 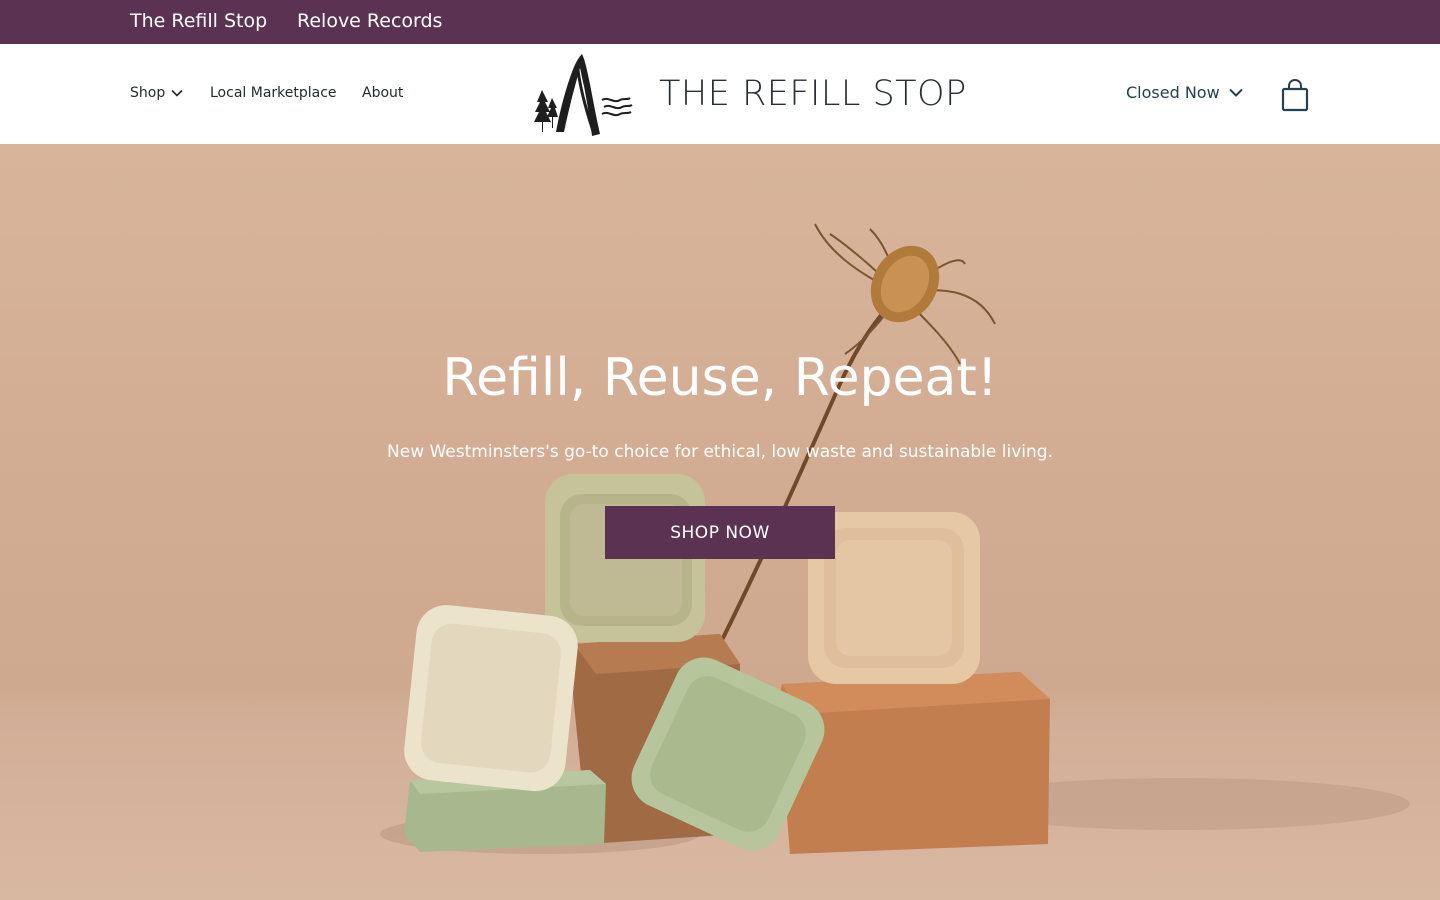 I want to click on mountain-trees-logo-icon, so click(x=582, y=94).